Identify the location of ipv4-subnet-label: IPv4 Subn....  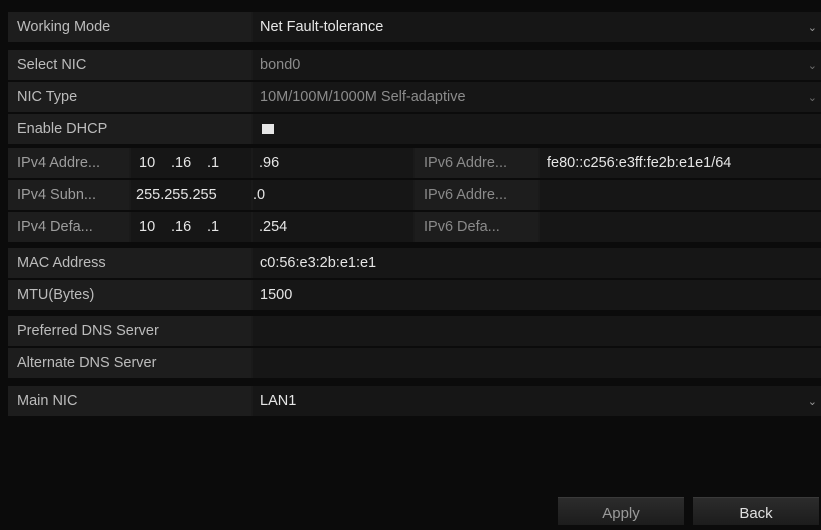
(68, 195).